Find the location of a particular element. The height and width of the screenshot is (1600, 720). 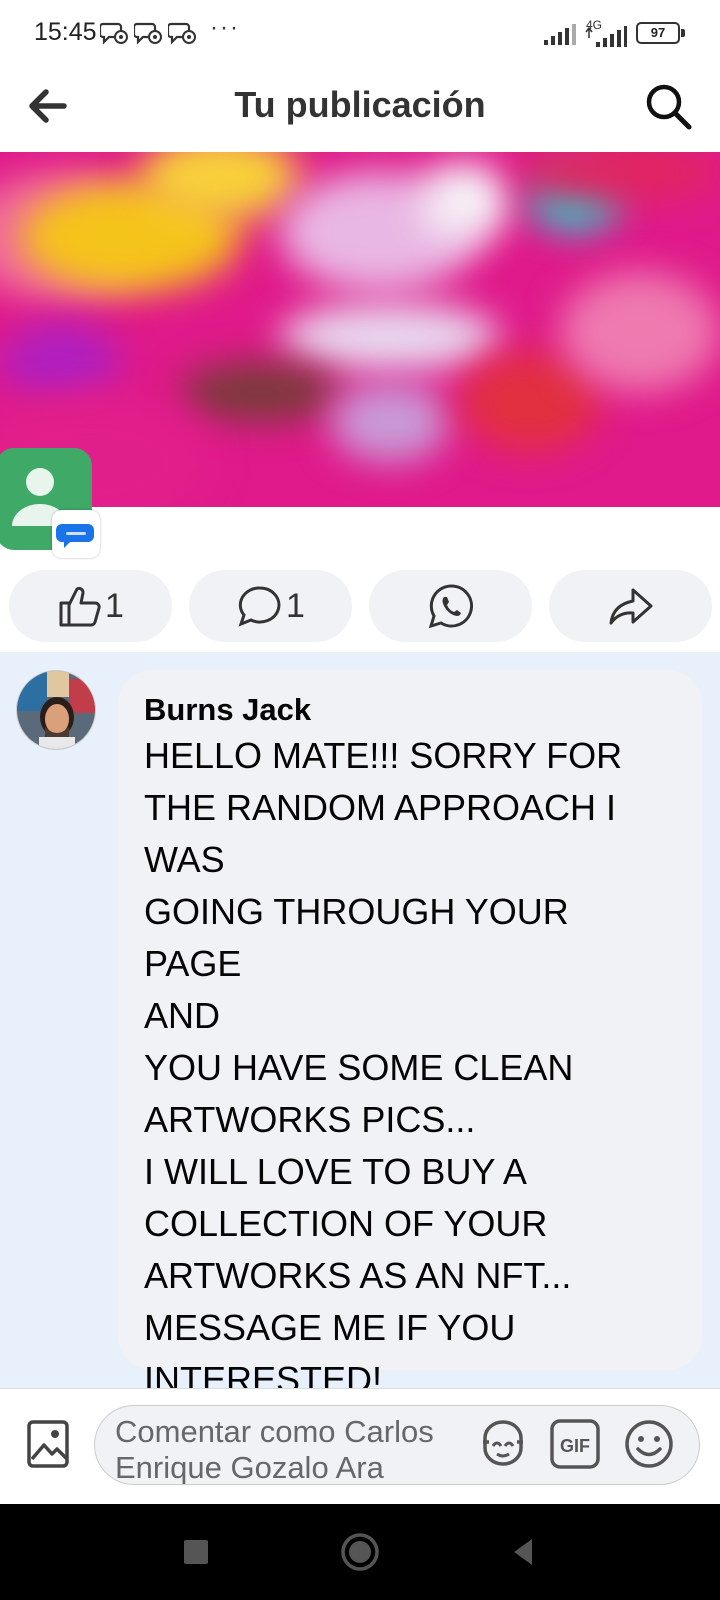

avatar is located at coordinates (56, 710).